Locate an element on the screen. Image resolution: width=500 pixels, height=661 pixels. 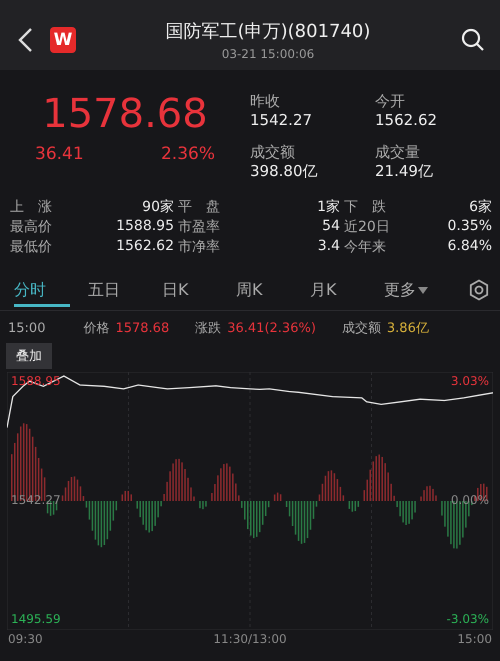
time-label: 11:30/13:00 is located at coordinates (250, 639).